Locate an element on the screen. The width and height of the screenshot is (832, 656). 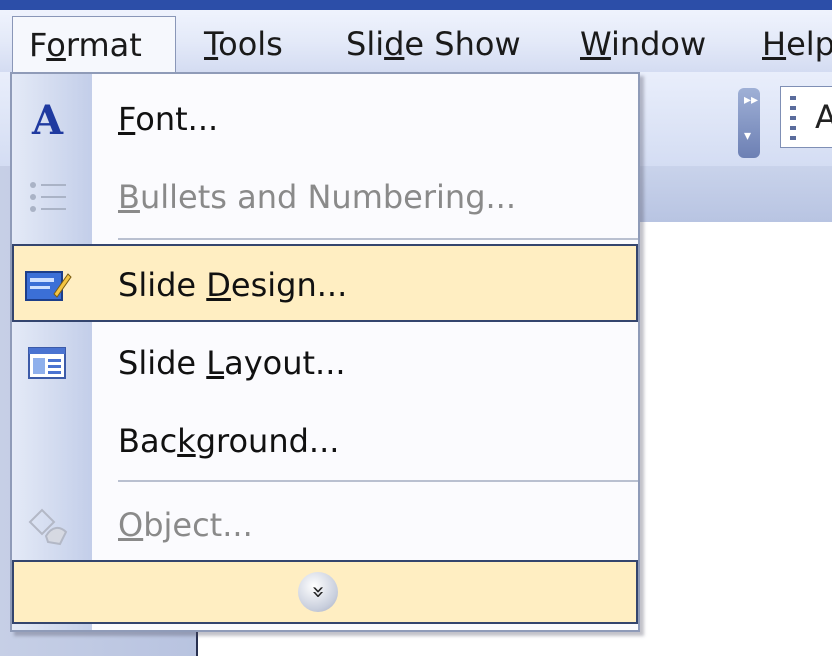
expand-chevron-icon: » is located at coordinates (318, 592).